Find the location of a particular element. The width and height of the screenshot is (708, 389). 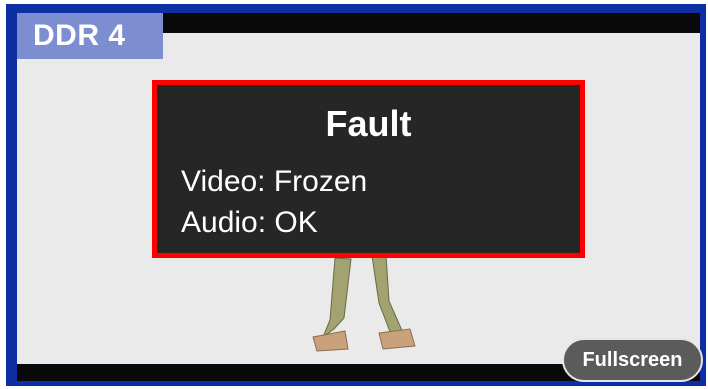

video-status: Video: Frozen is located at coordinates (274, 181).